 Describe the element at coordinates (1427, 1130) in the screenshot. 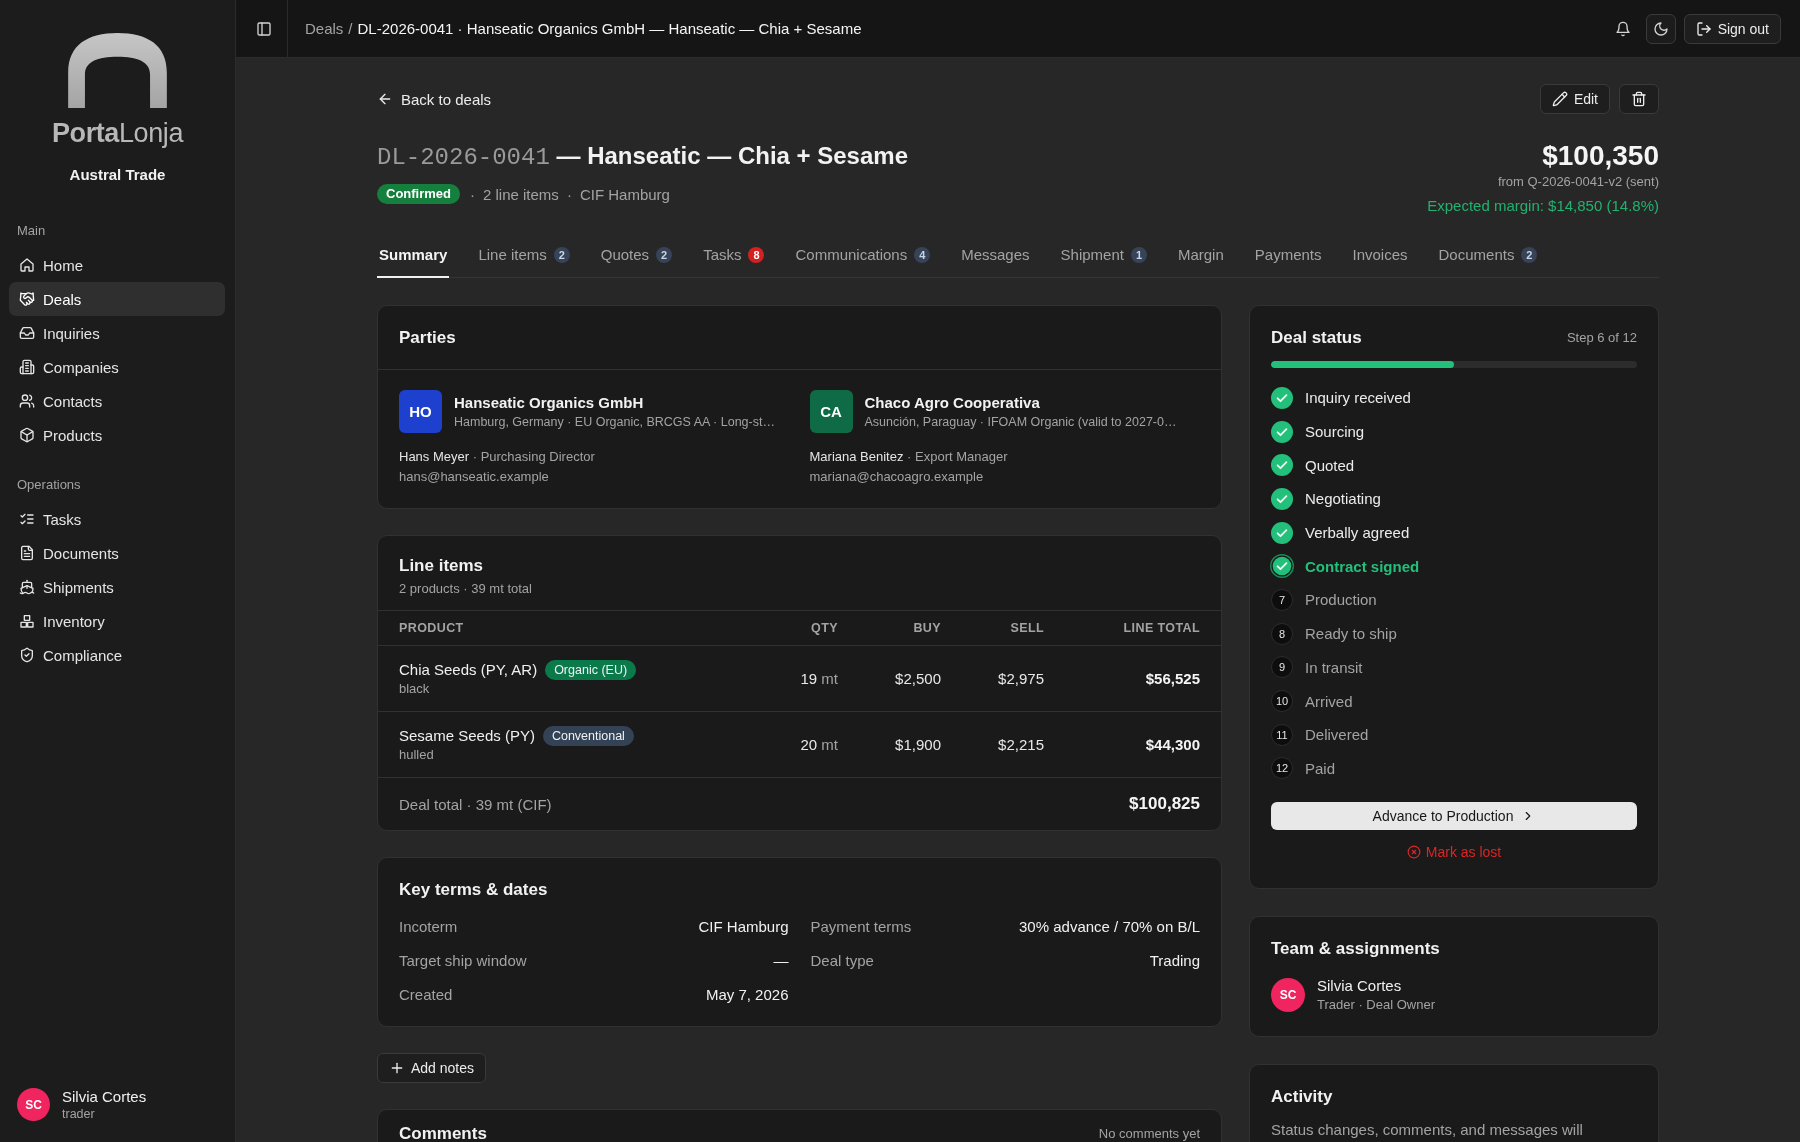

I see `activity-text: Status changes, comments, and messages will` at that location.